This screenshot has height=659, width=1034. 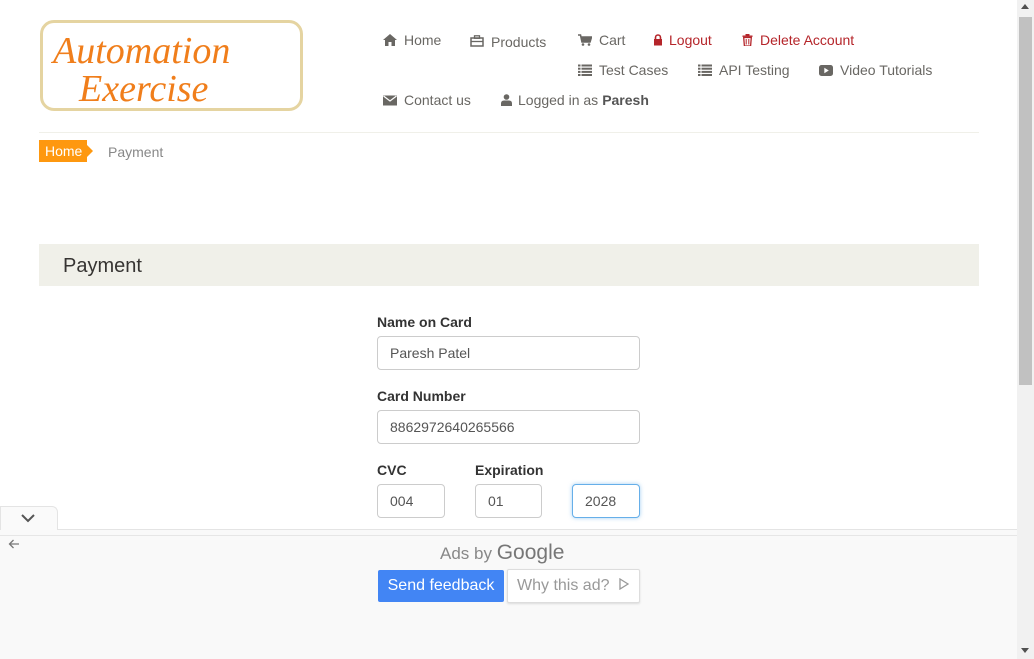 What do you see at coordinates (657, 40) in the screenshot?
I see `lock-icon` at bounding box center [657, 40].